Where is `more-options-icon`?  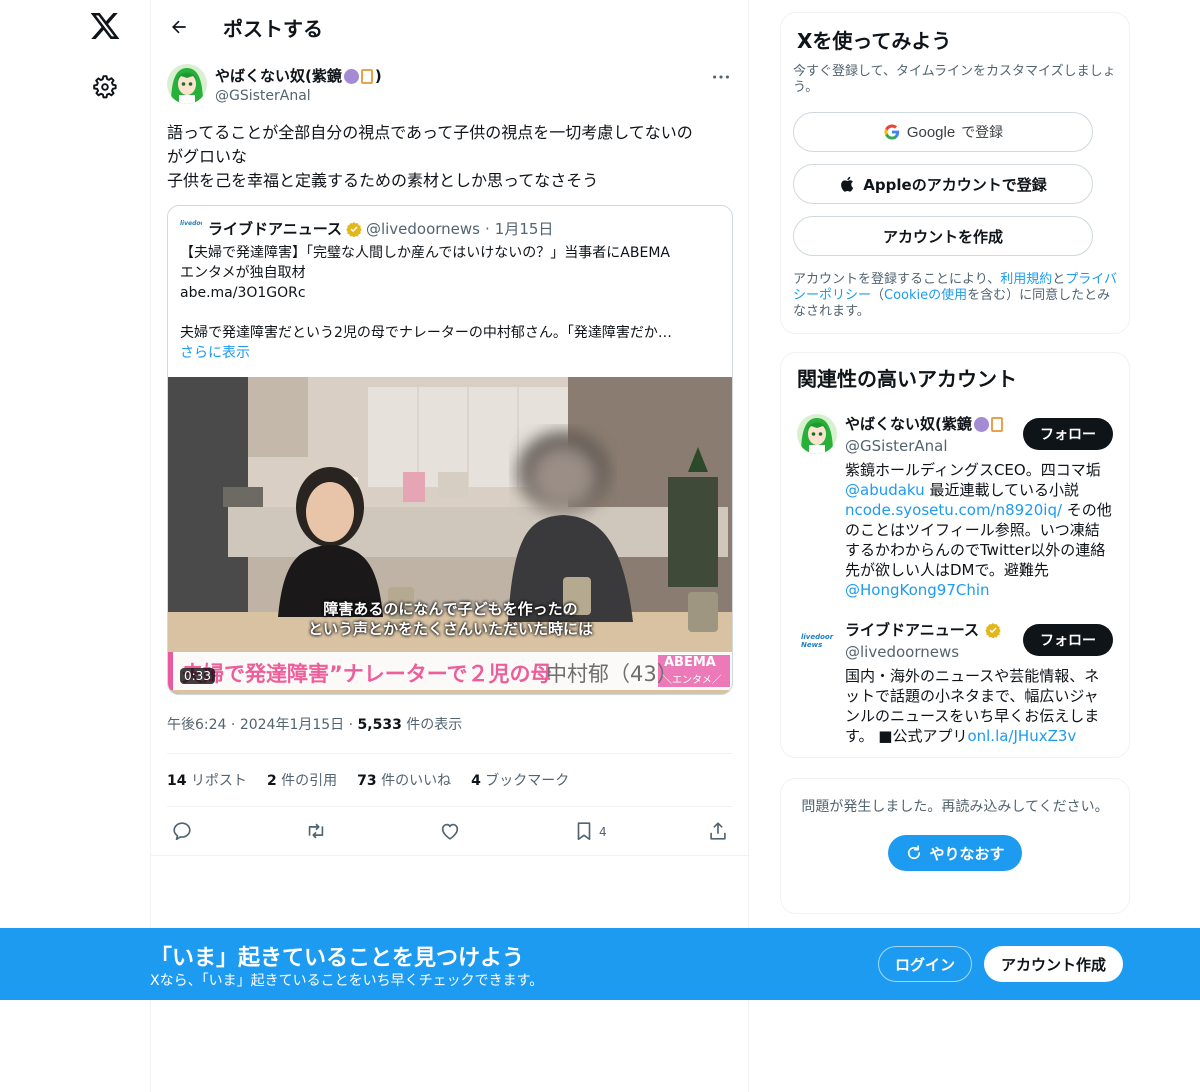
more-options-icon is located at coordinates (721, 77).